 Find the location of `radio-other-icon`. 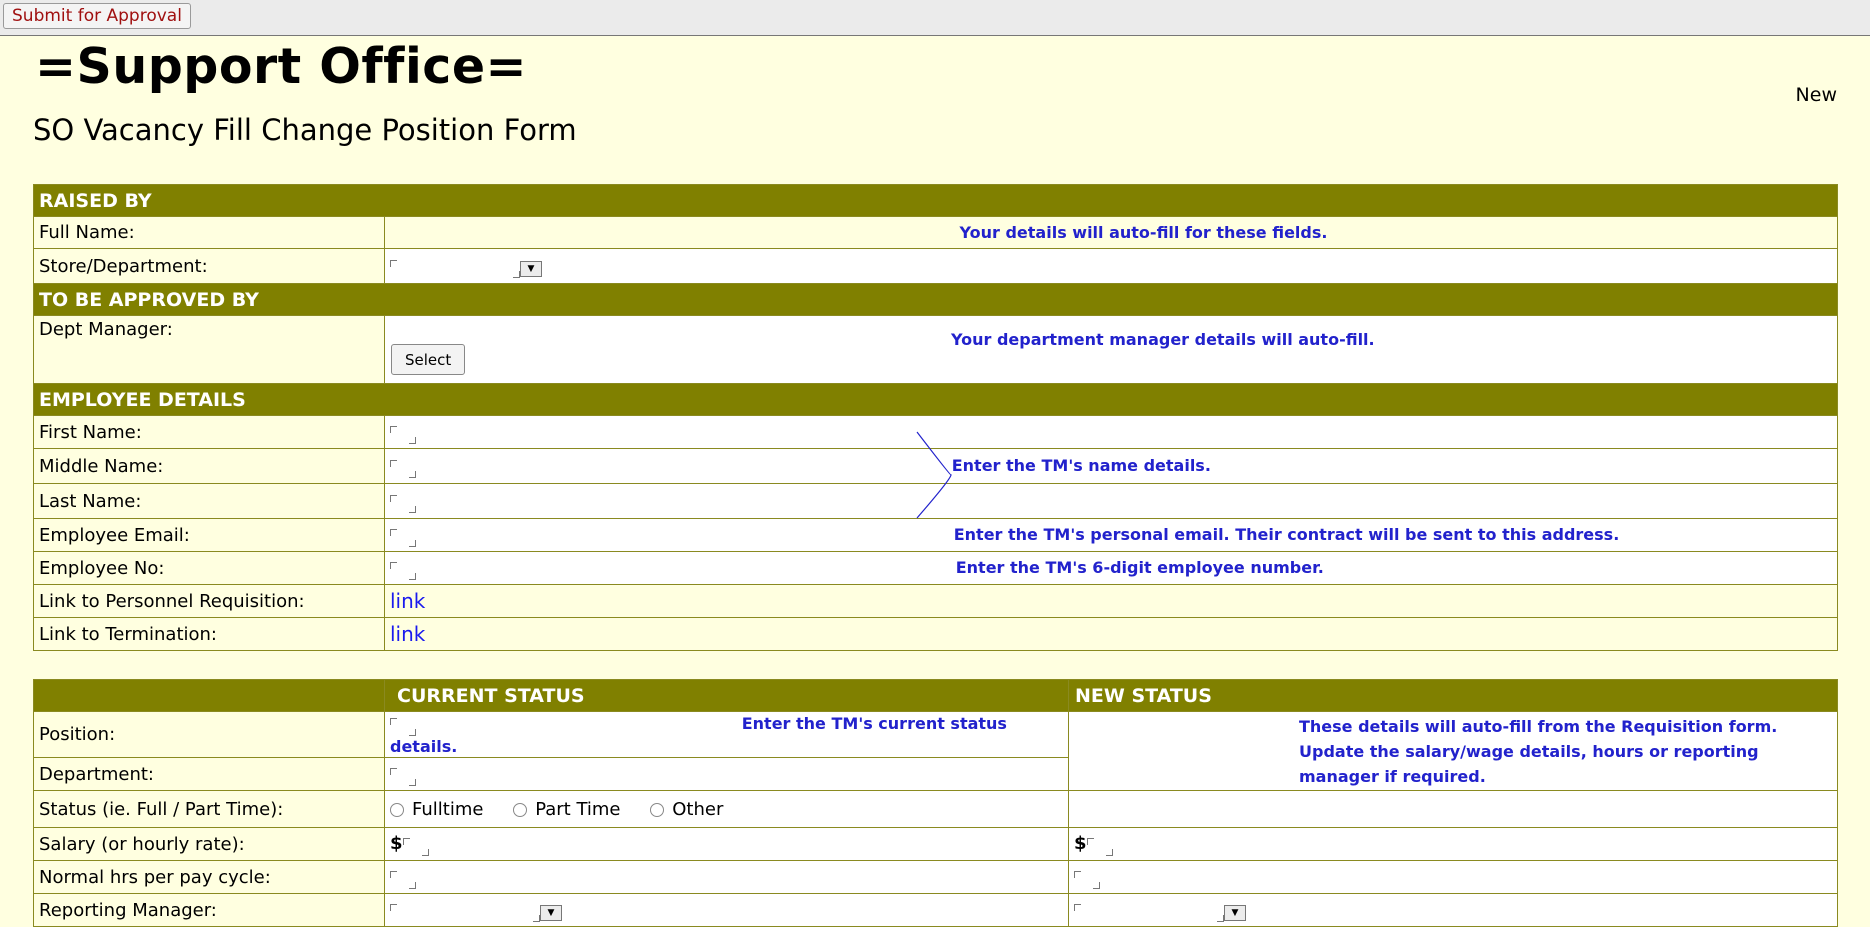

radio-other-icon is located at coordinates (657, 809).